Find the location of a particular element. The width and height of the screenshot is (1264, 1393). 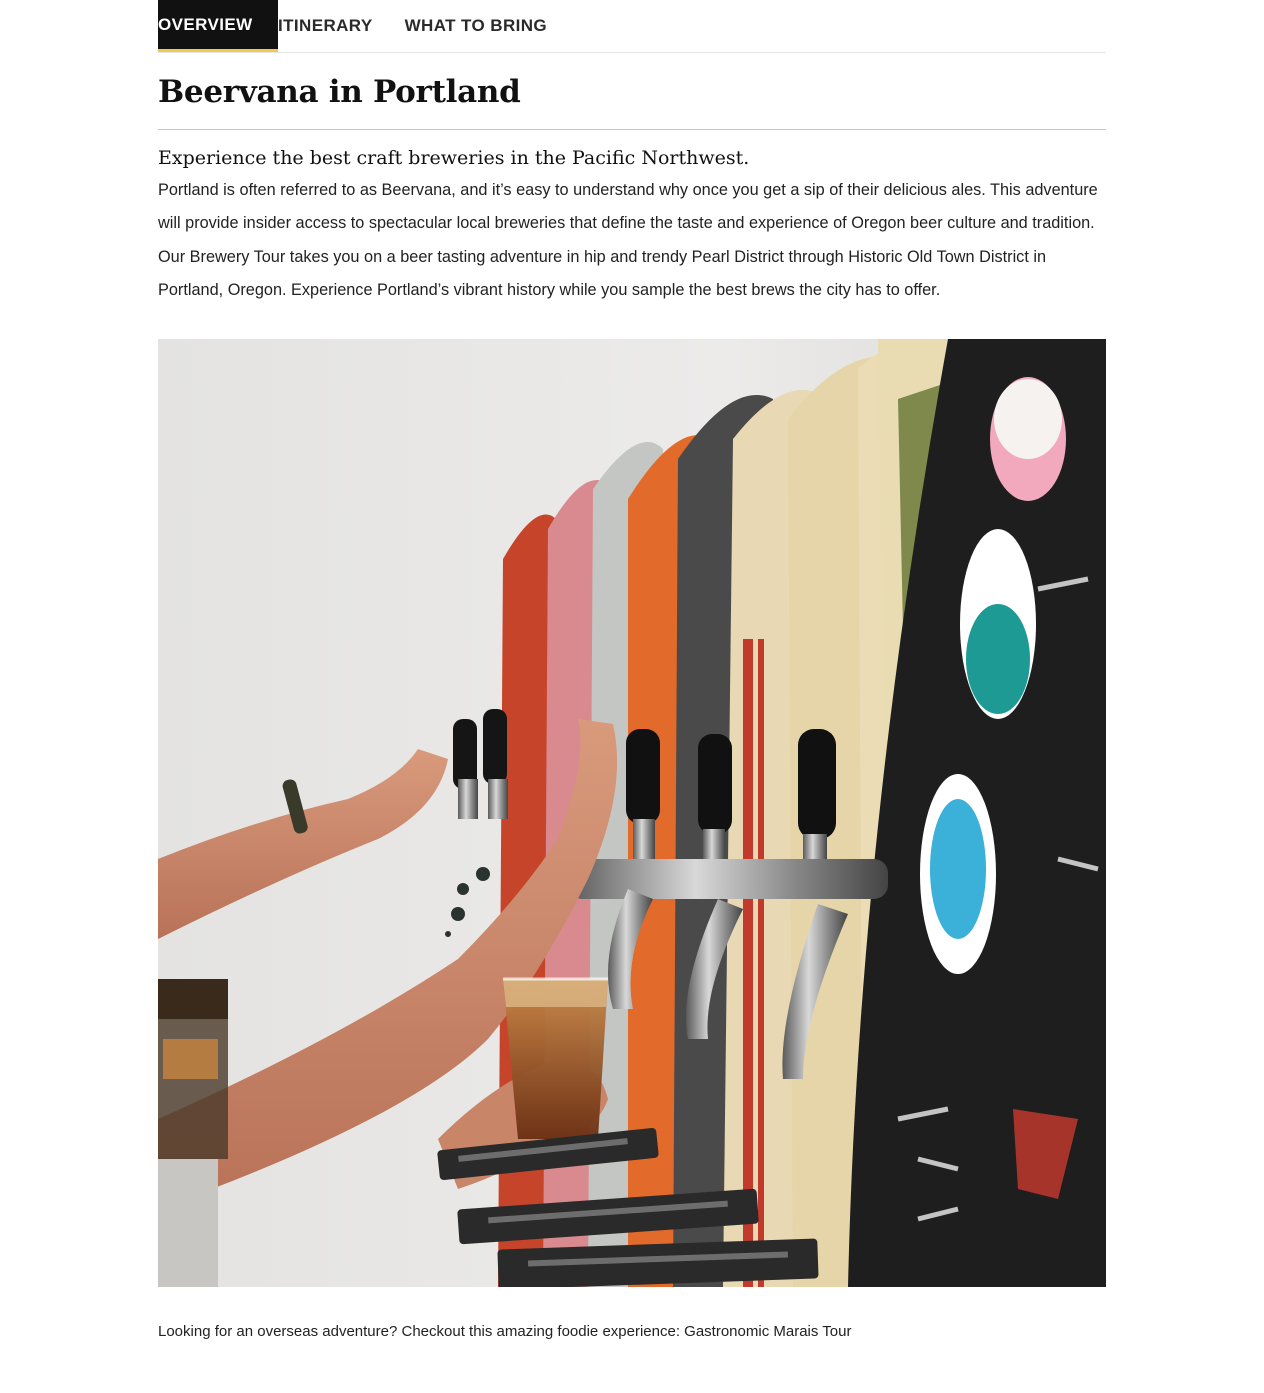

tab-itinerary: ITINERARY is located at coordinates (341, 26).